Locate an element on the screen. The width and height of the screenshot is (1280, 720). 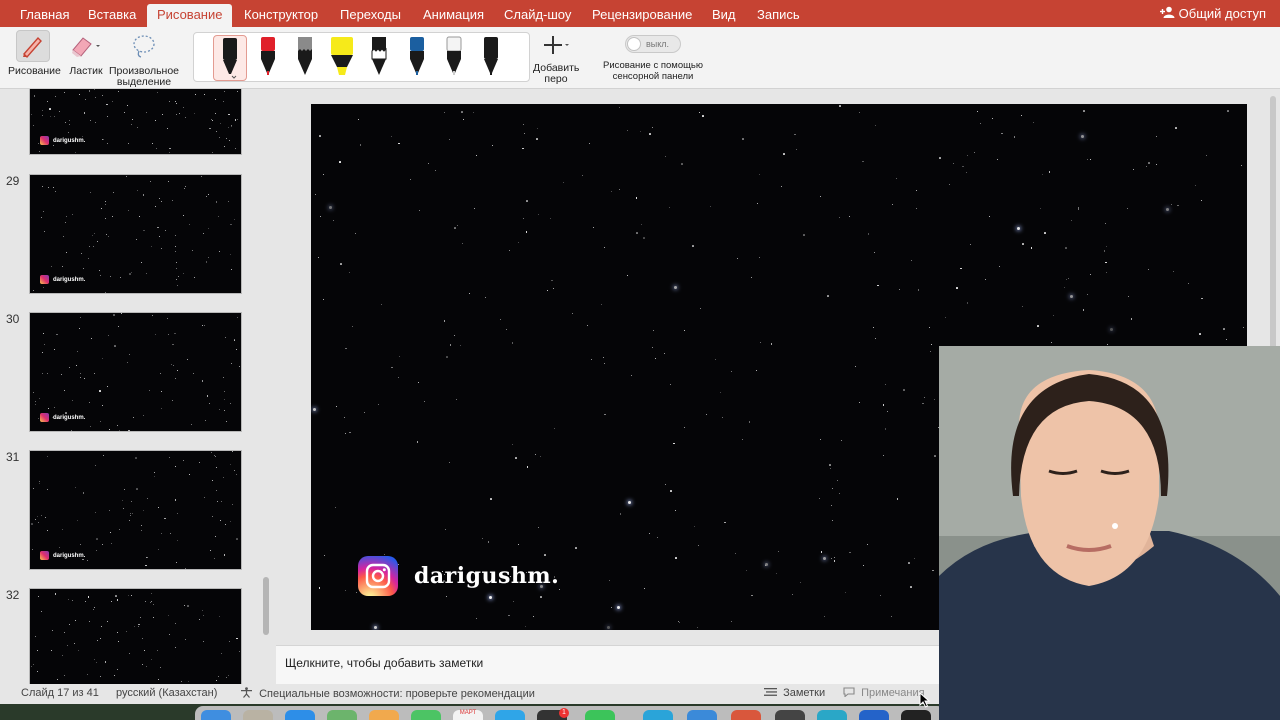
tab-home: Главная is located at coordinates (44, 14).